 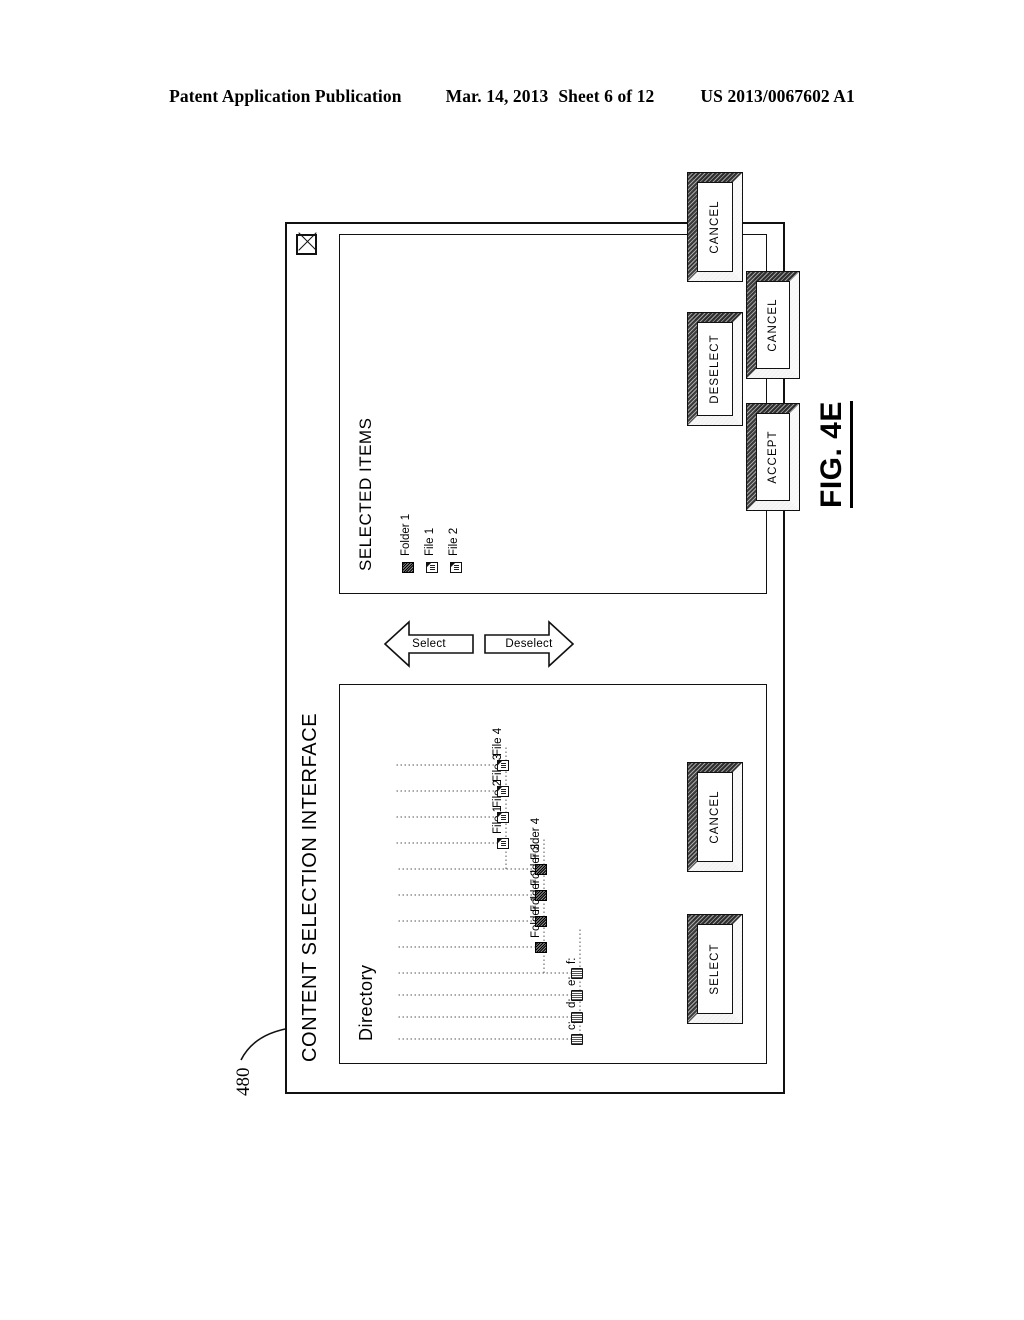 What do you see at coordinates (454, 541) in the screenshot?
I see `selected-item-label: File 2` at bounding box center [454, 541].